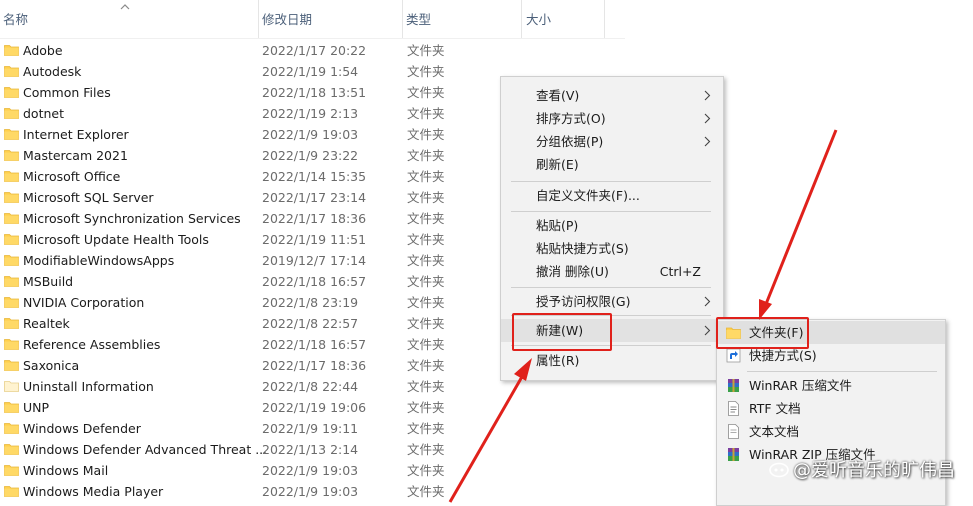  I want to click on file-row: Windows Mail 2022/1/9 19:03 文件夹, so click(250, 470).